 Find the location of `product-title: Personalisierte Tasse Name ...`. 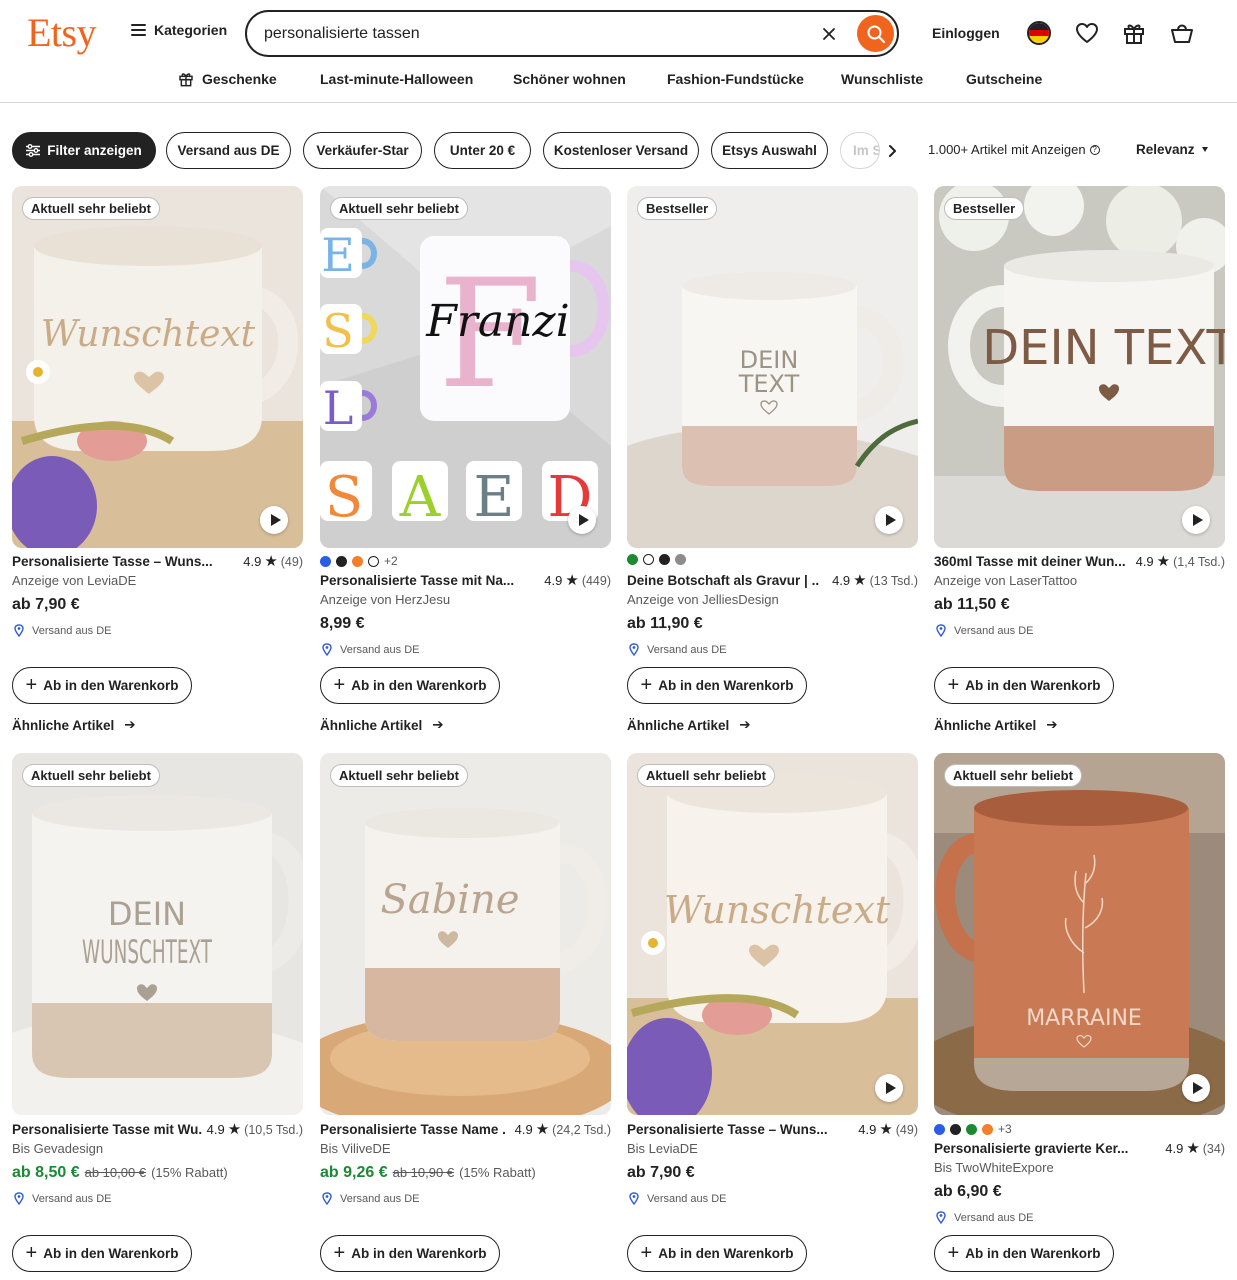

product-title: Personalisierte Tasse Name ... is located at coordinates (413, 1129).